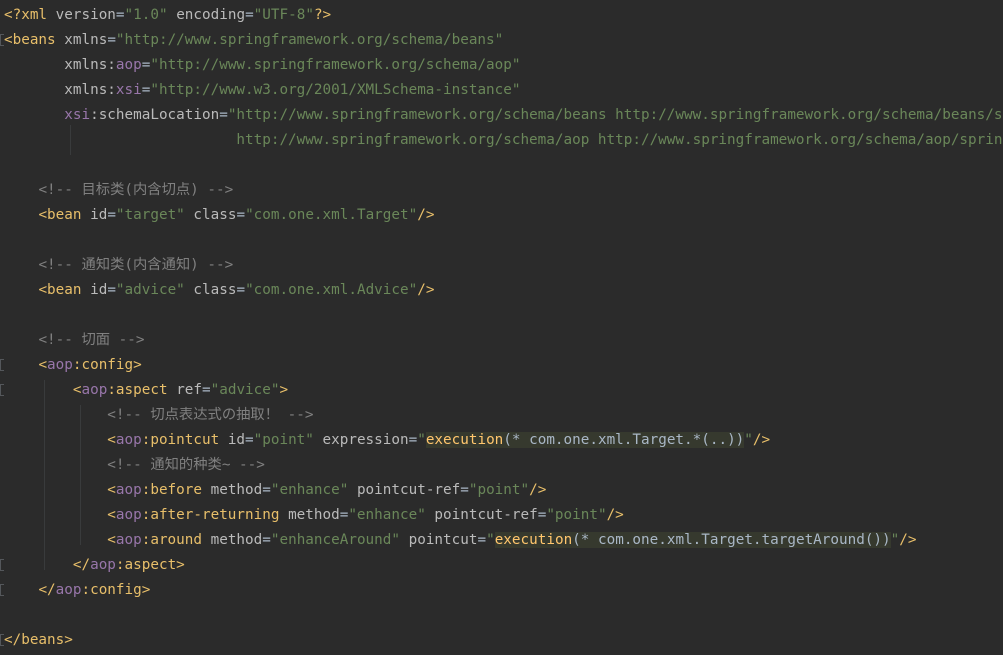  What do you see at coordinates (731, 540) in the screenshot?
I see `code-token: (* com.one.xml.Target.targetAround())` at bounding box center [731, 540].